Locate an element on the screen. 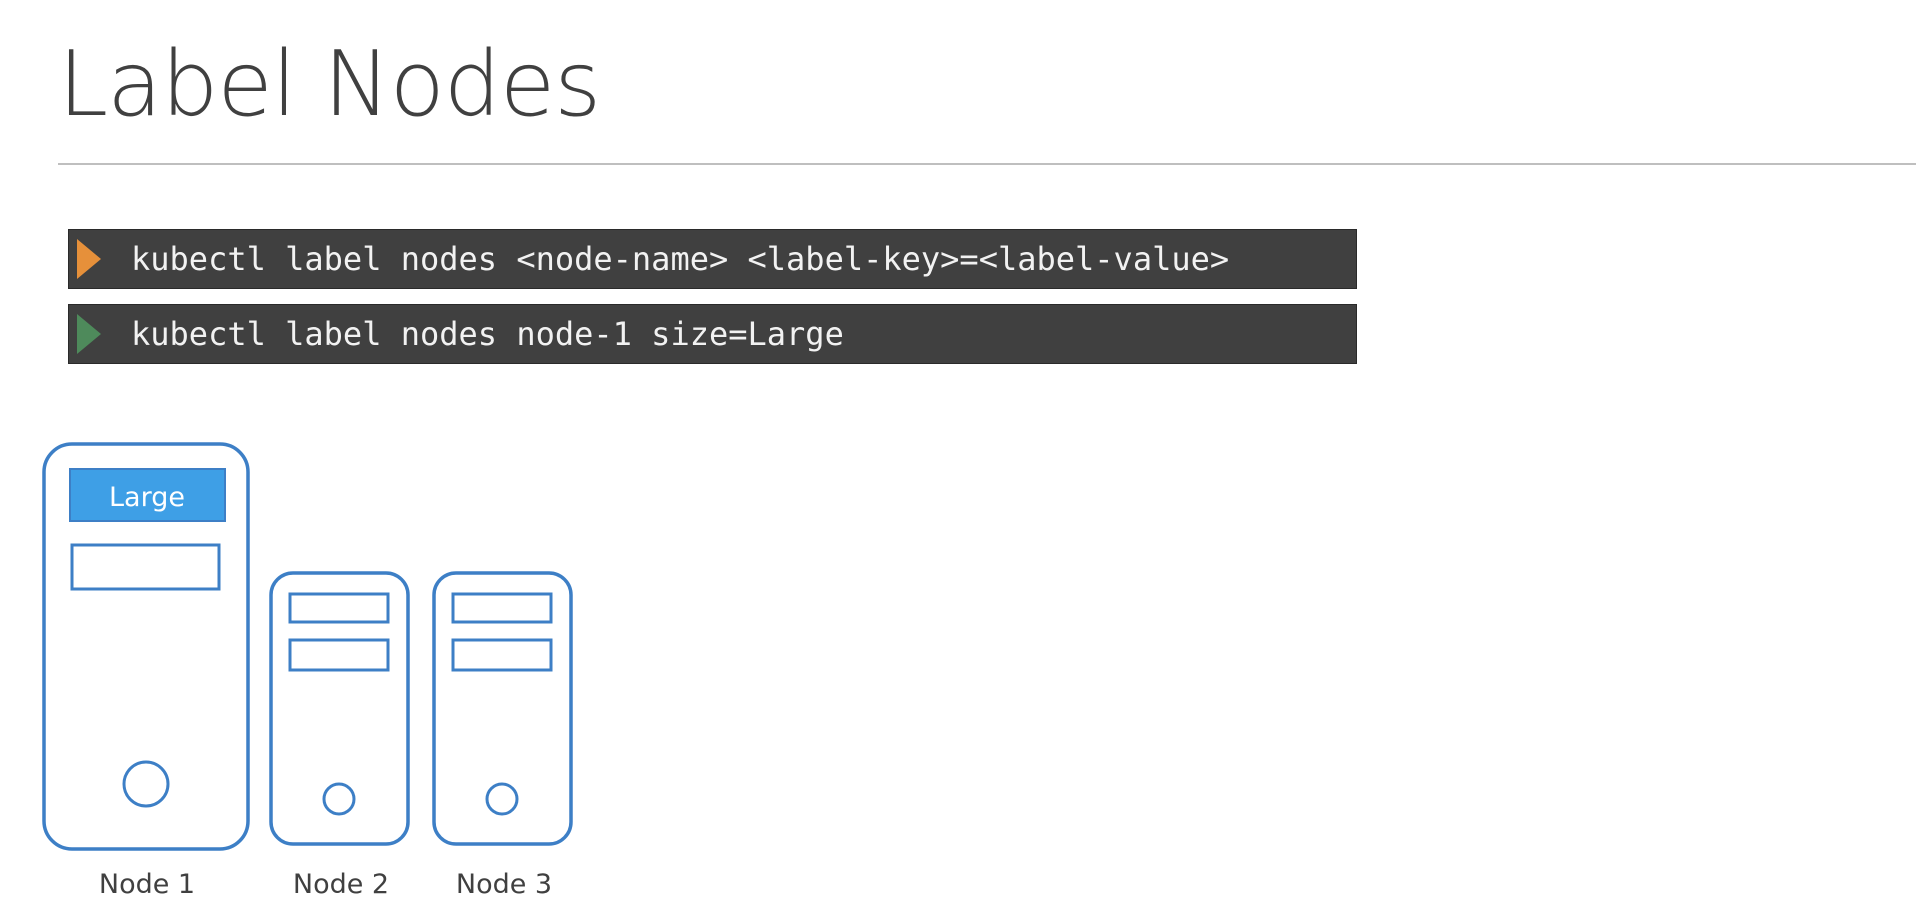  node-caption: Node 2 is located at coordinates (341, 884).